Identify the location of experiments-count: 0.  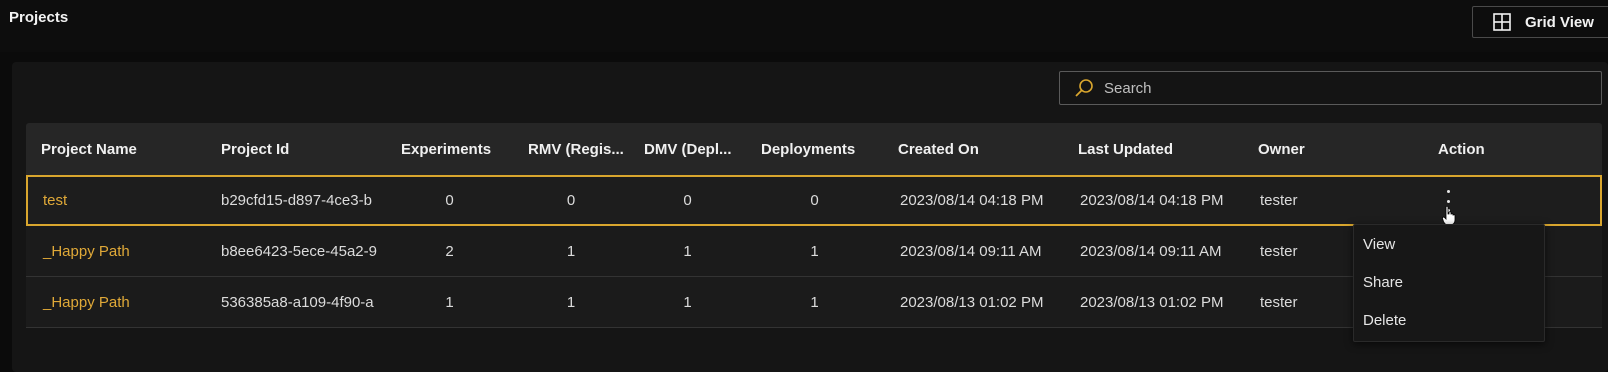
(449, 200).